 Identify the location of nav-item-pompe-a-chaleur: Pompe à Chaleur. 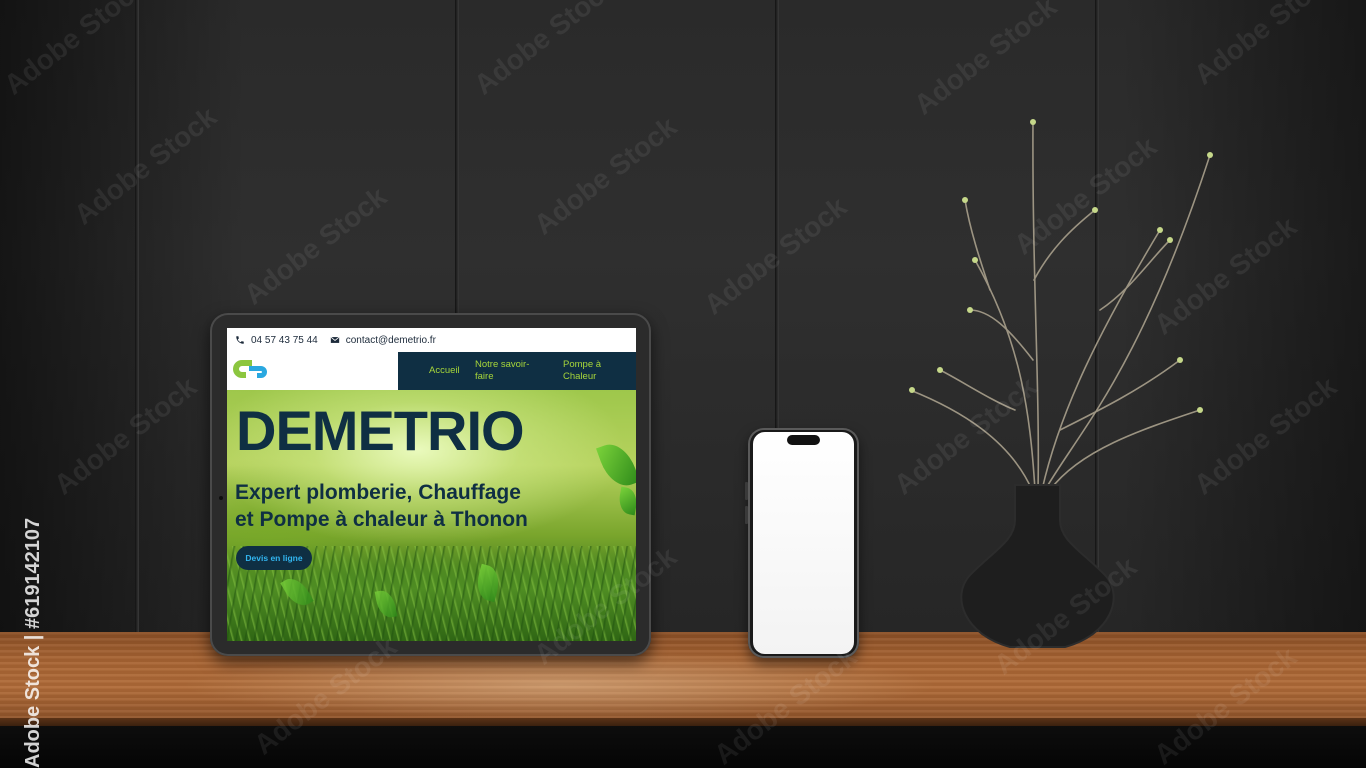
(589, 371).